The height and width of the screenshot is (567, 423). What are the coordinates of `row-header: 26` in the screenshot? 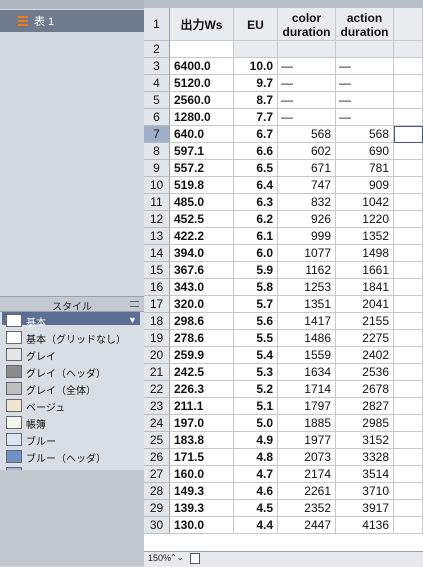 It's located at (157, 457).